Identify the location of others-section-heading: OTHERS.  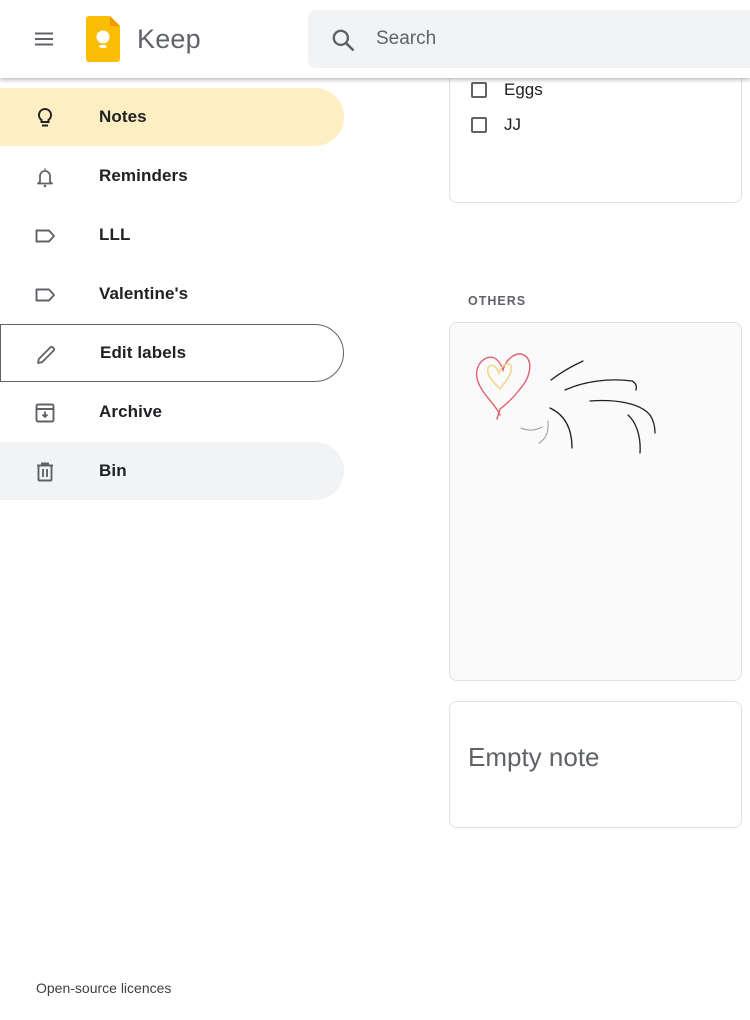
(497, 301).